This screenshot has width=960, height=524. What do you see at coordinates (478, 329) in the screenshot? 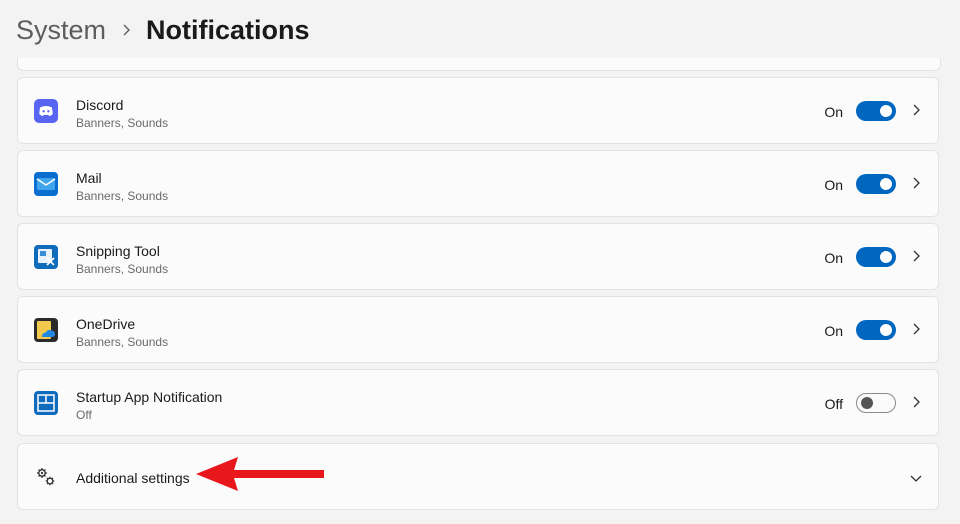
I see `app-row-onedrive: OneDrive Banners, Sounds On` at bounding box center [478, 329].